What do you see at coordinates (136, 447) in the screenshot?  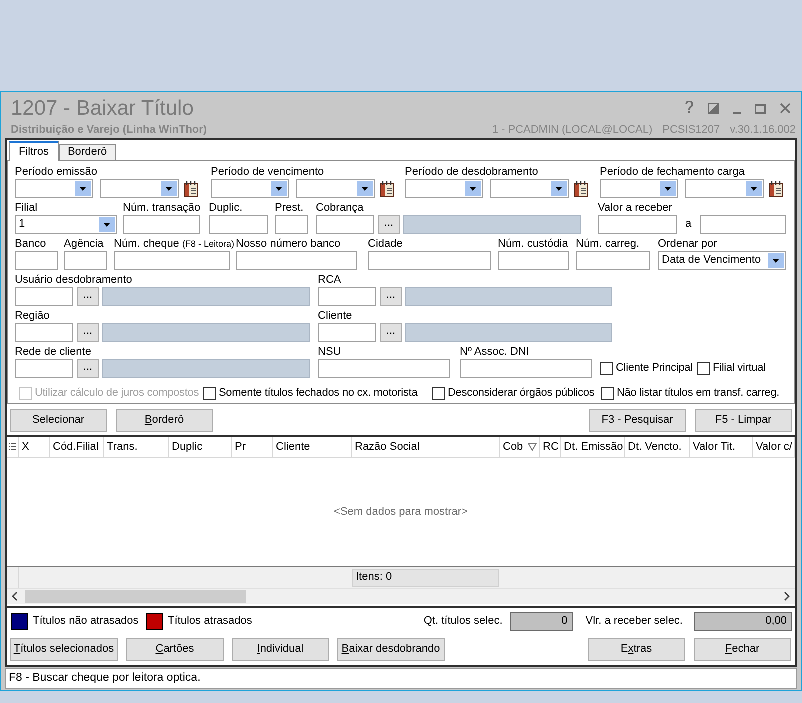 I see `column-header: Trans.` at bounding box center [136, 447].